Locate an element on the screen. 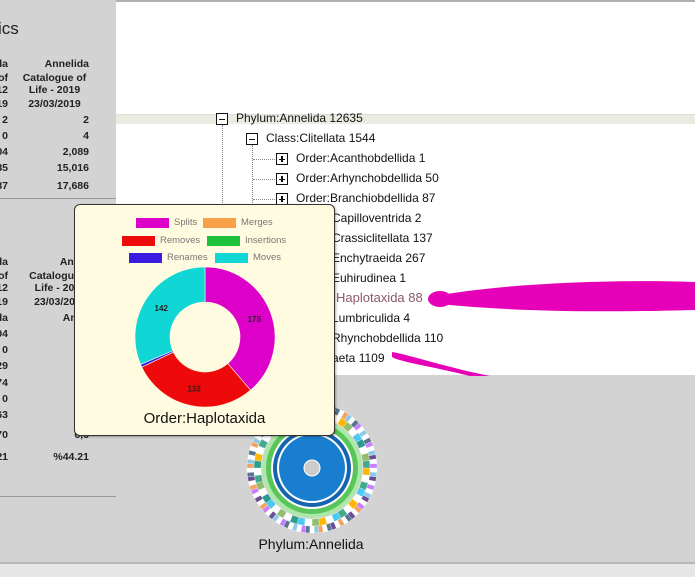  sunburst-center is located at coordinates (312, 468).